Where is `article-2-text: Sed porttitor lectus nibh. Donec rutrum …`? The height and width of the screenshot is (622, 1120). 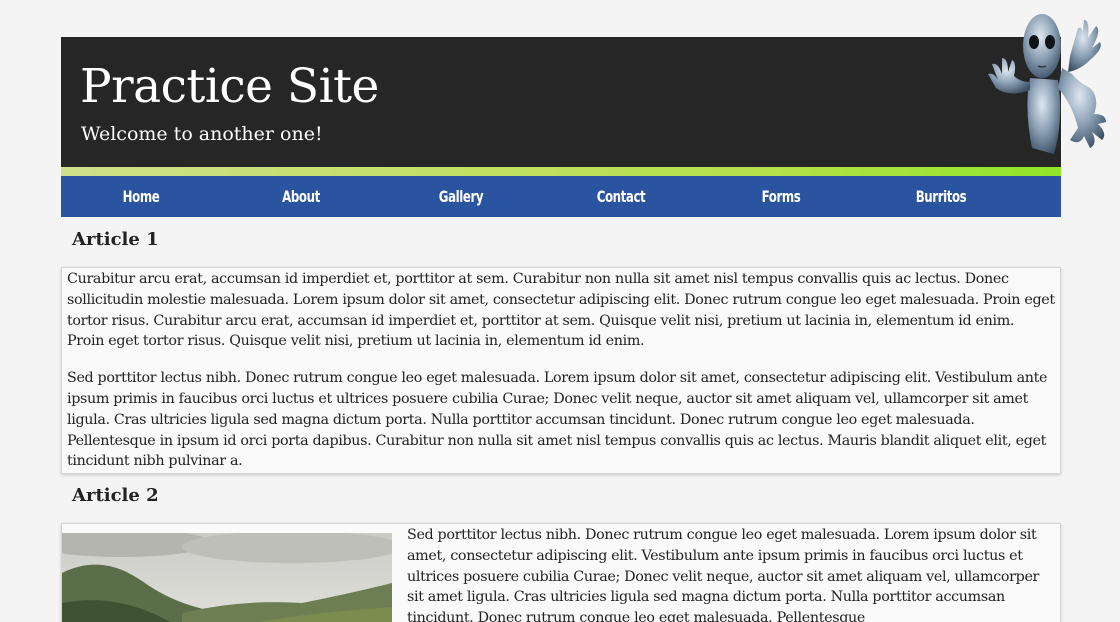 article-2-text: Sed porttitor lectus nibh. Donec rutrum … is located at coordinates (733, 573).